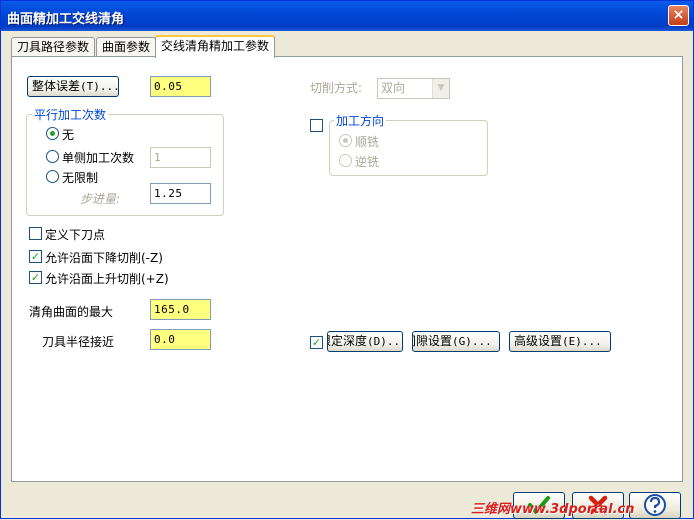 This screenshot has width=694, height=520. I want to click on limit-depth-checkbox: ✓, so click(316, 342).